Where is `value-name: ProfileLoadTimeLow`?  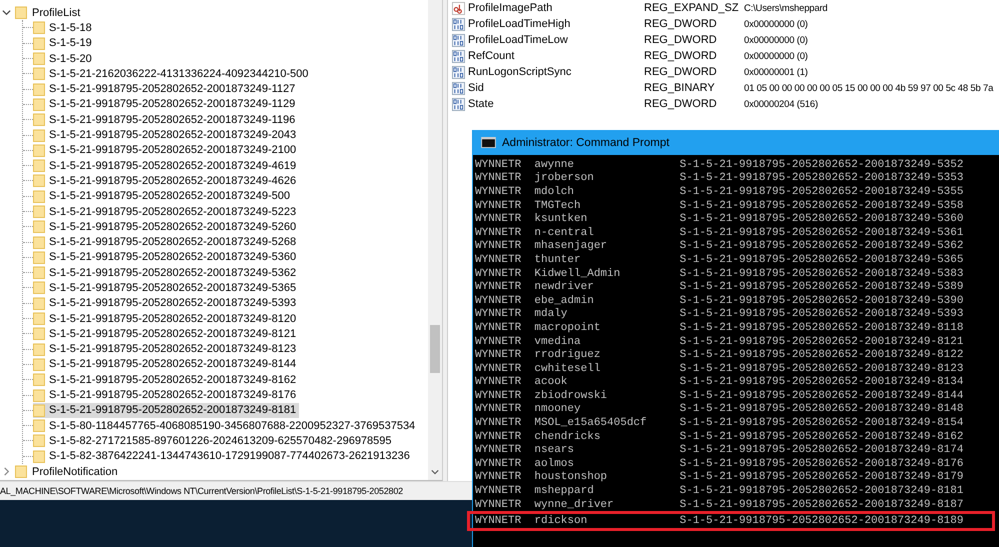 value-name: ProfileLoadTimeLow is located at coordinates (556, 40).